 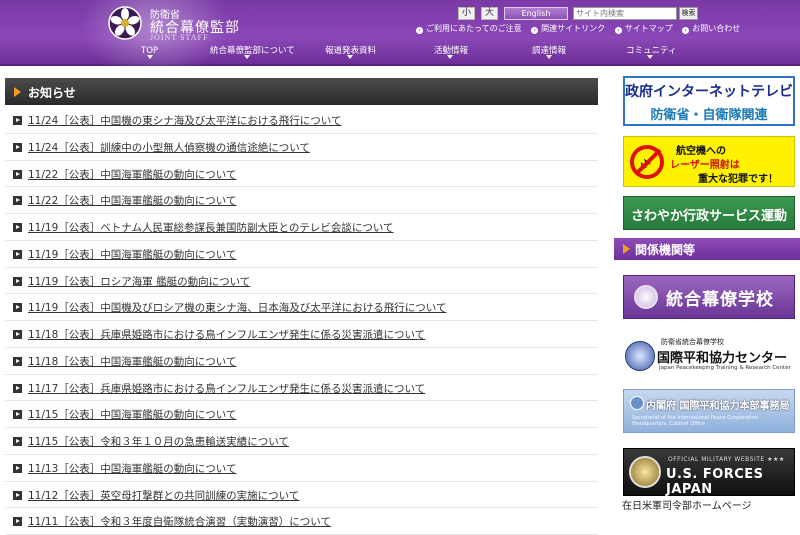 I want to click on util-link-contact: › お問い合わせ, so click(x=711, y=28).